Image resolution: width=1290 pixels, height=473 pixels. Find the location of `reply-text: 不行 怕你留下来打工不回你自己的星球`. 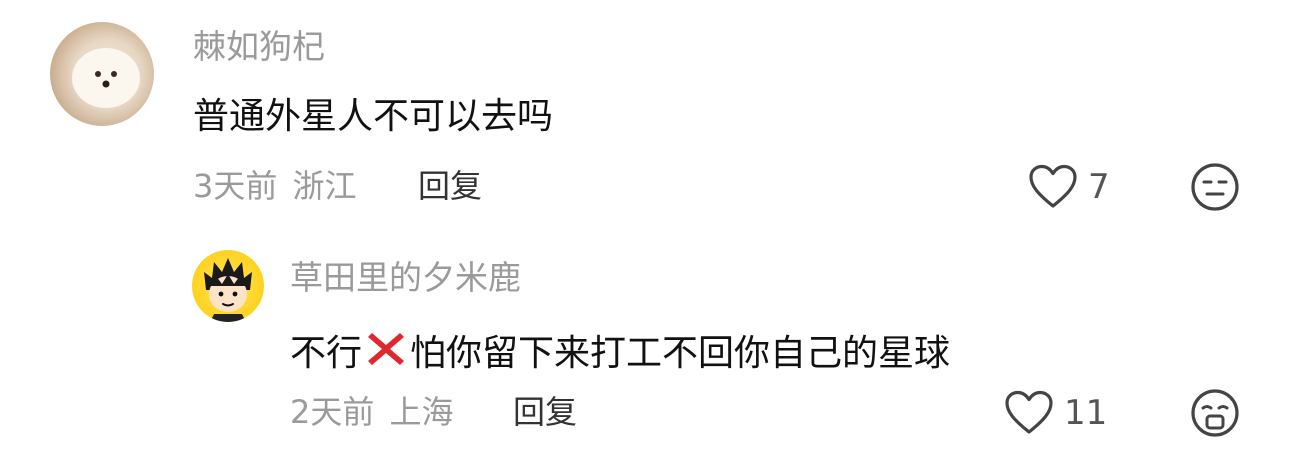

reply-text: 不行 怕你留下来打工不回你自己的星球 is located at coordinates (620, 349).